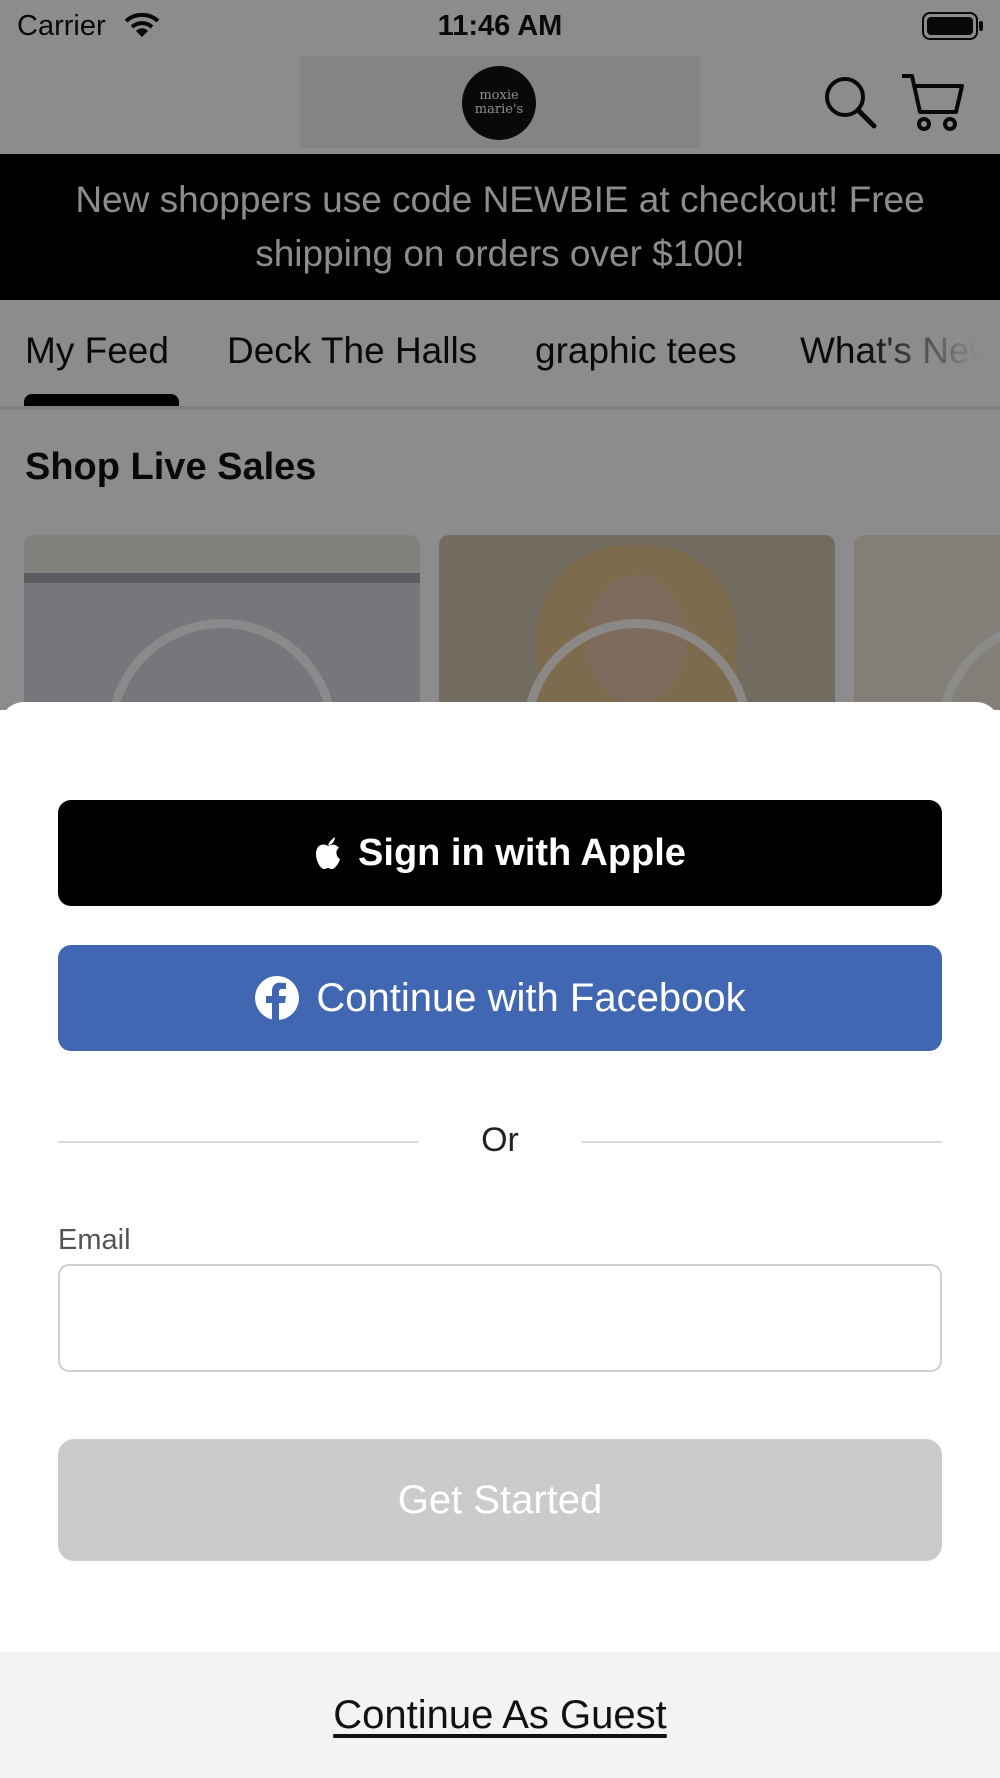 The image size is (1000, 1778). Describe the element at coordinates (94, 1240) in the screenshot. I see `email-label: Email` at that location.